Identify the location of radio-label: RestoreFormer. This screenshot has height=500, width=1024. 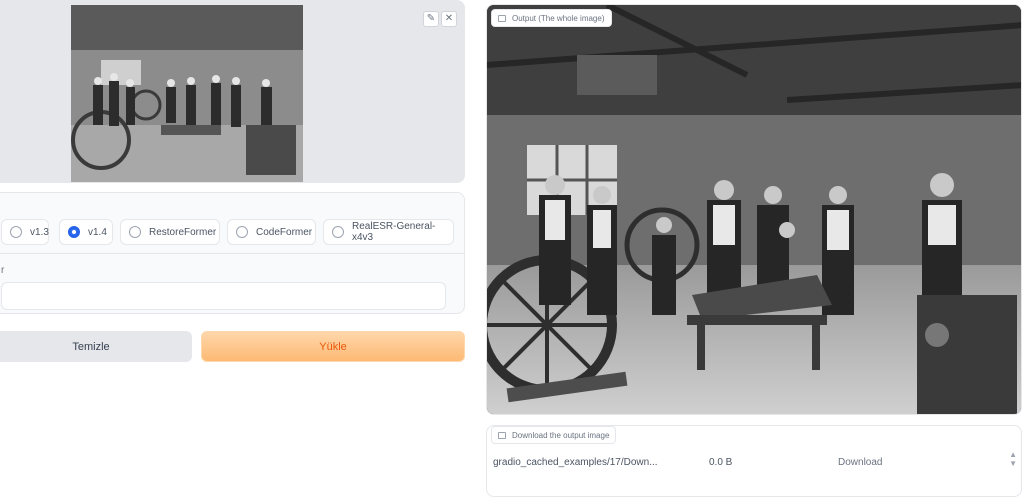
(183, 232).